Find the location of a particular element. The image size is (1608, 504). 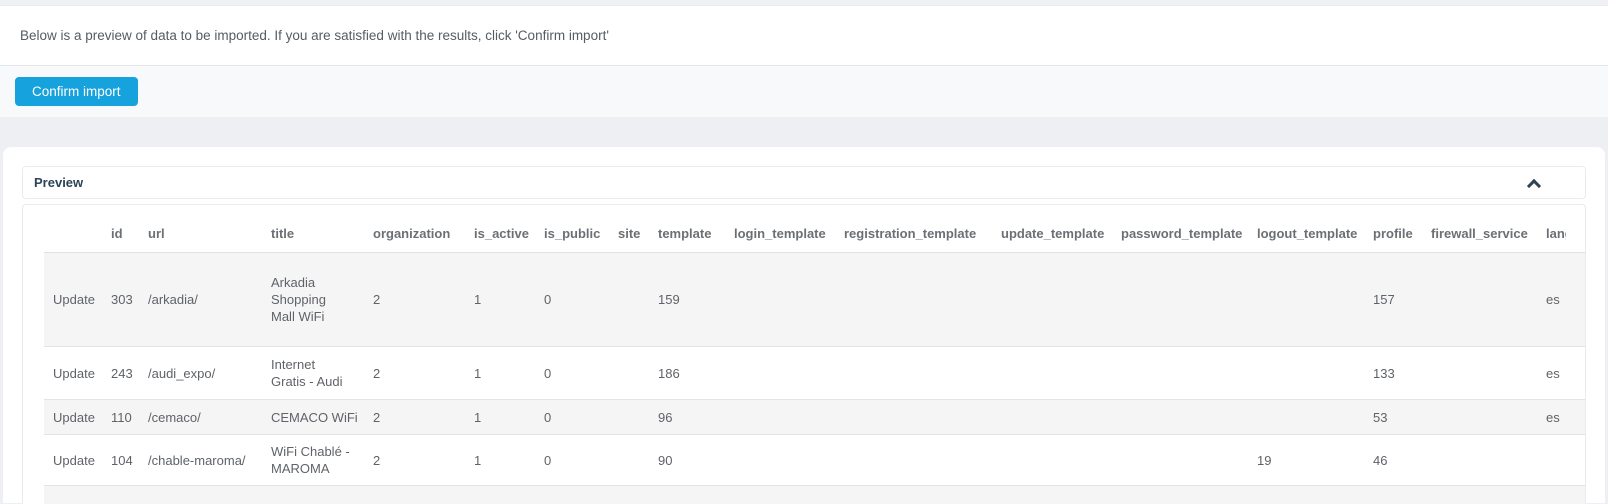

cell-logout-template: 19 is located at coordinates (1264, 460).